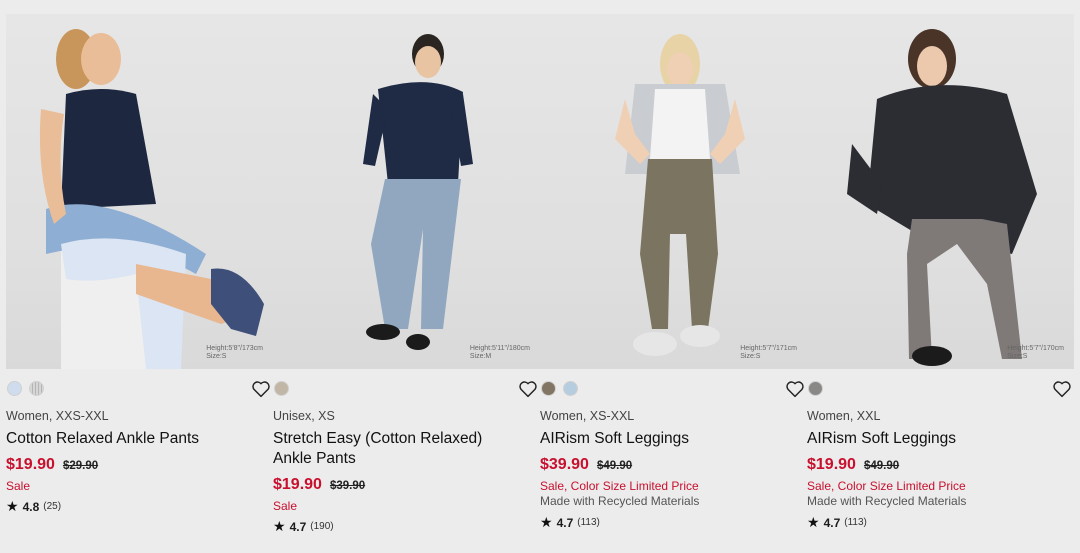  What do you see at coordinates (80, 466) in the screenshot?
I see `original-price: $29.90` at bounding box center [80, 466].